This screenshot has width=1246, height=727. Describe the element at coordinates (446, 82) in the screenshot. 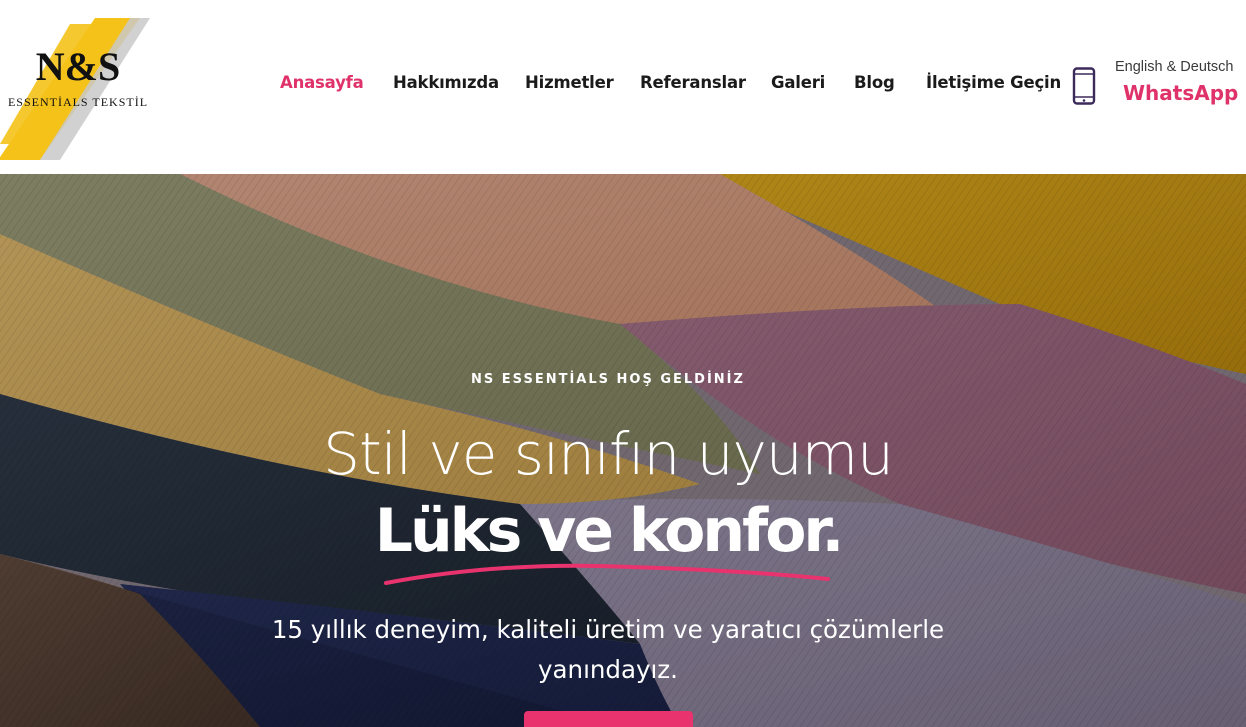

I see `nav-item-about: Hakkımızda` at that location.